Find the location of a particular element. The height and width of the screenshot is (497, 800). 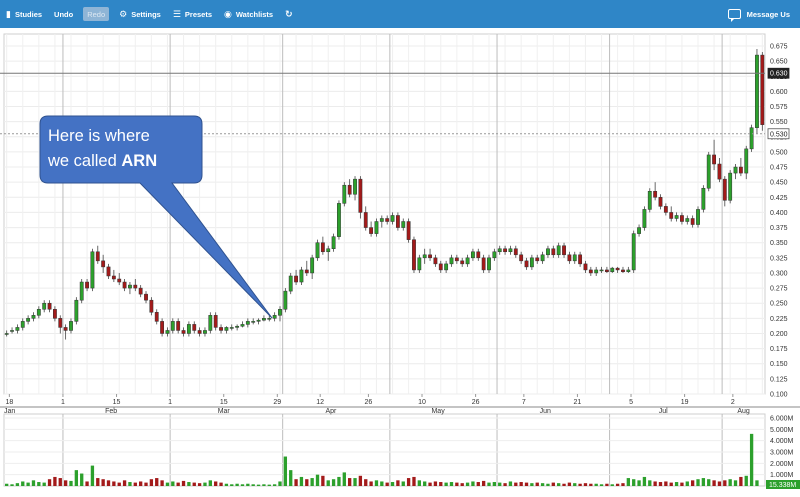

message-us-button: Message Us is located at coordinates (761, 14).